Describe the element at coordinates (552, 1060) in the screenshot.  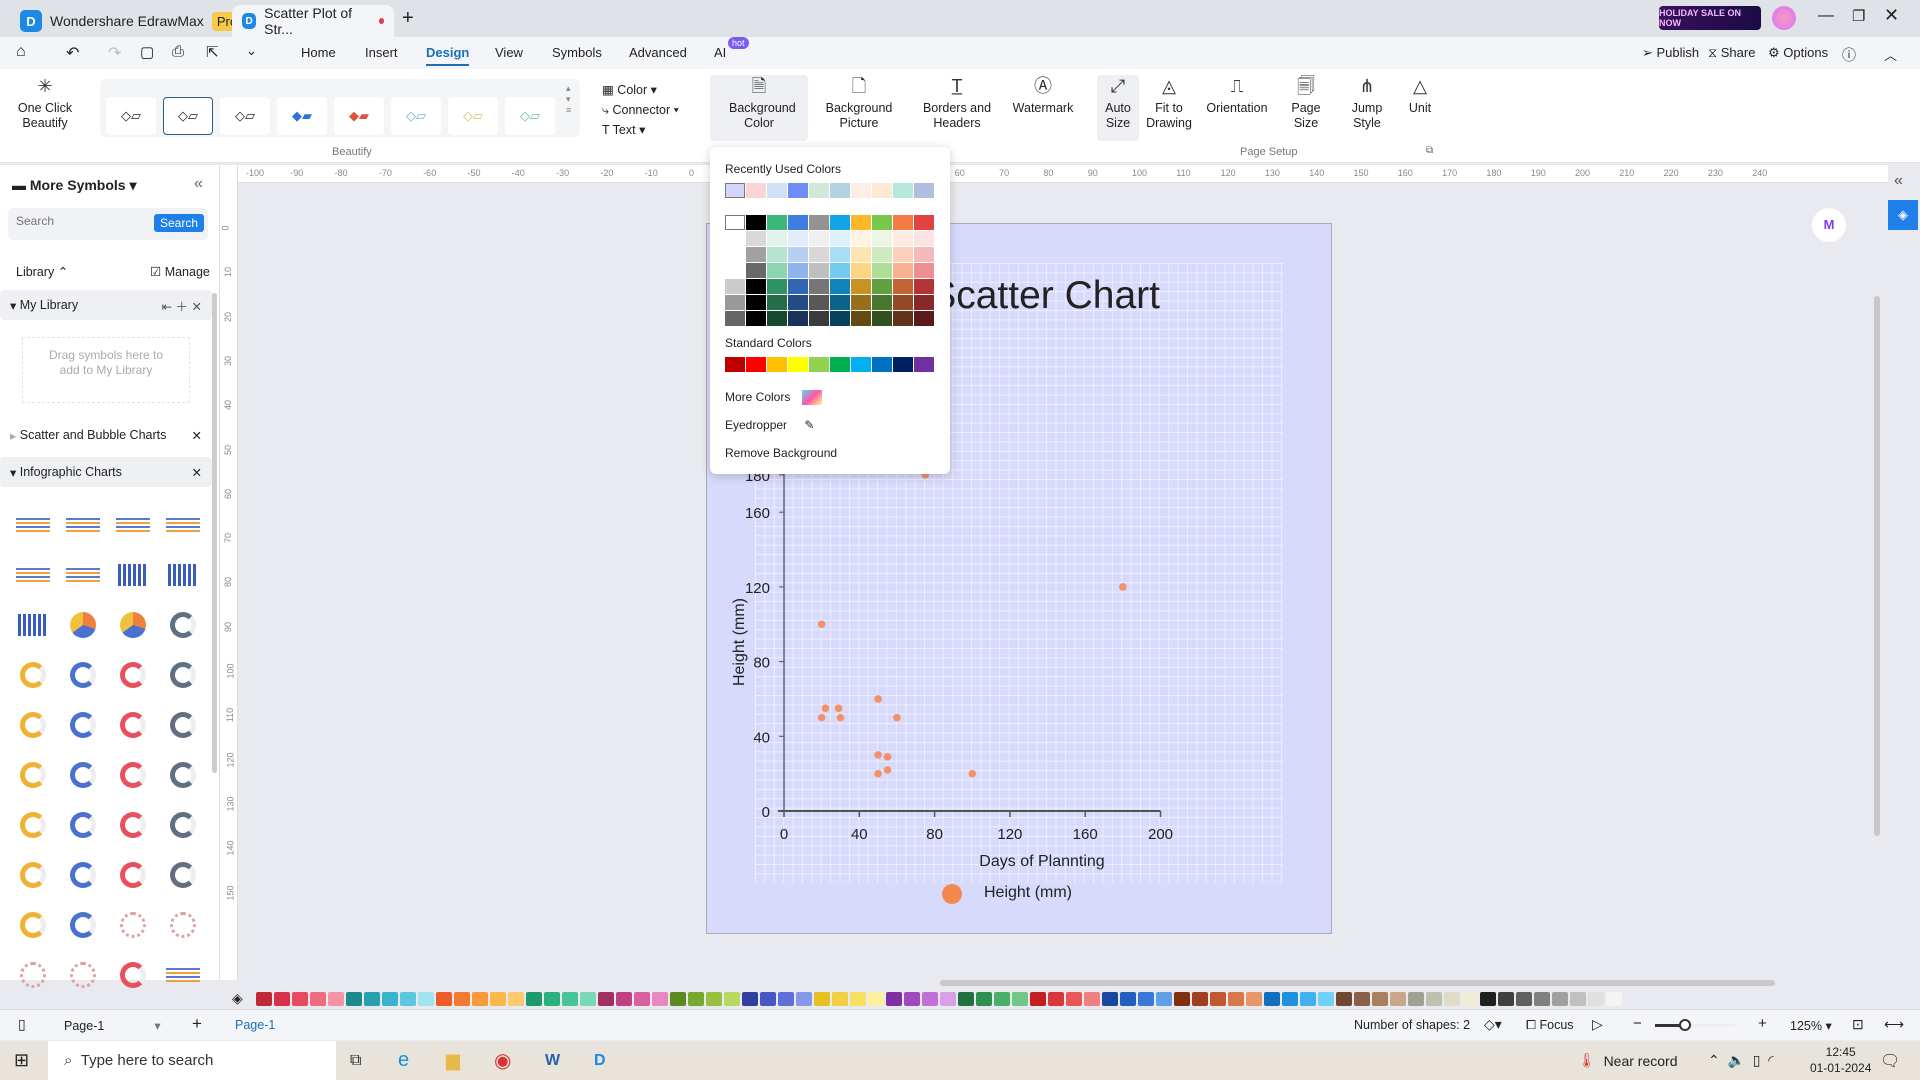
I see `word-icon: W` at that location.